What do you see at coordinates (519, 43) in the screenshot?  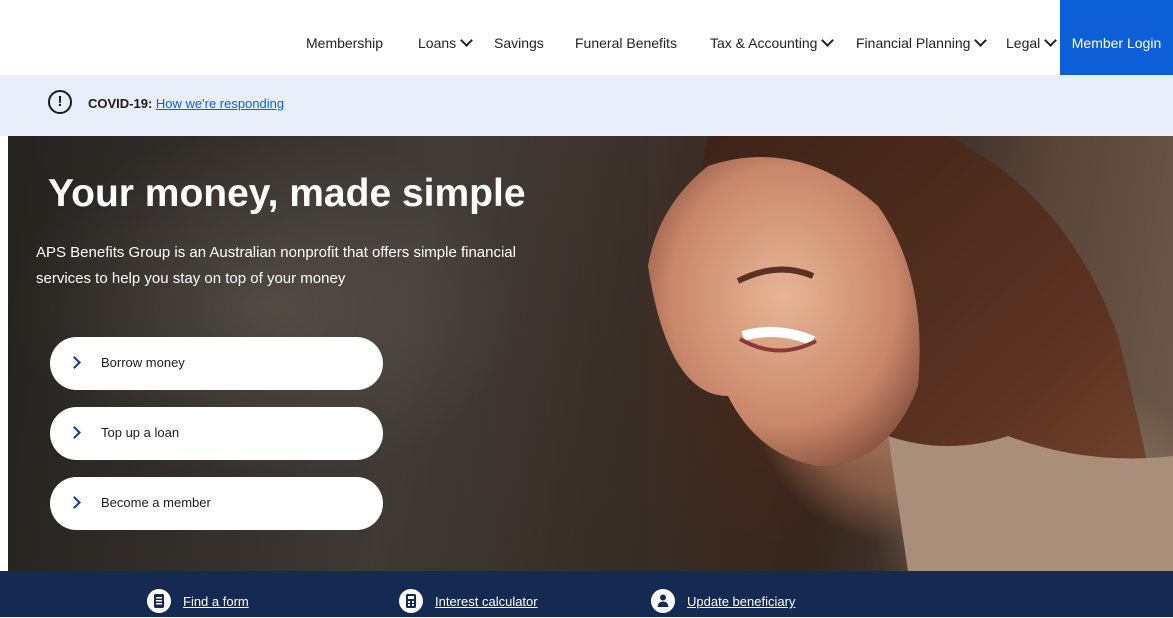 I see `nav-item-label: Savings` at bounding box center [519, 43].